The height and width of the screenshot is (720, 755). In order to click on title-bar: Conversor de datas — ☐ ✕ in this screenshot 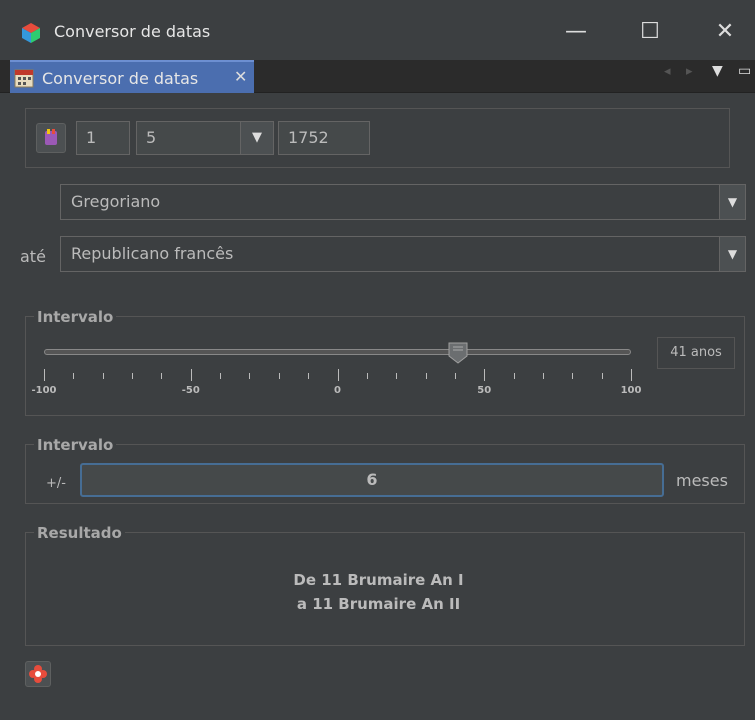, I will do `click(377, 32)`.